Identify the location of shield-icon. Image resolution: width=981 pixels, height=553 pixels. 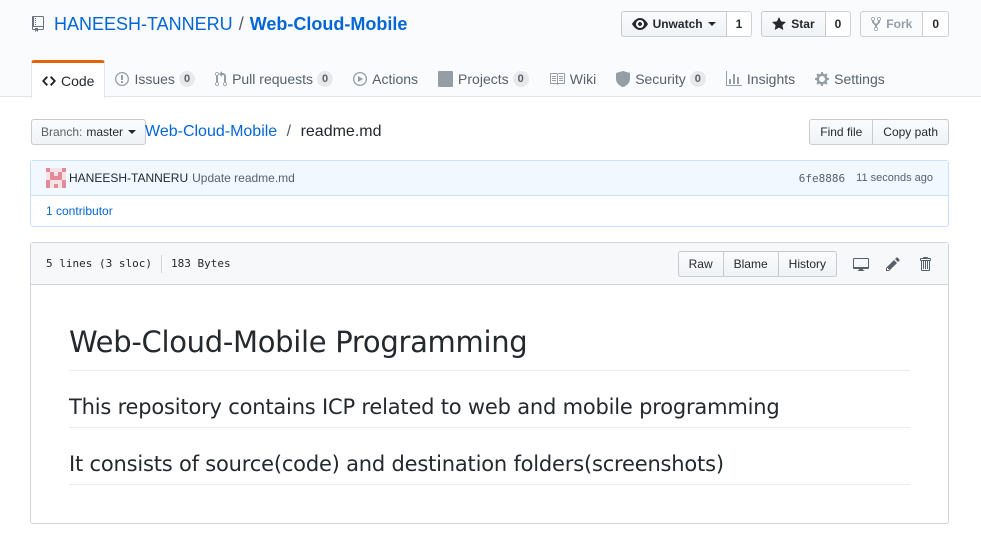
(623, 78).